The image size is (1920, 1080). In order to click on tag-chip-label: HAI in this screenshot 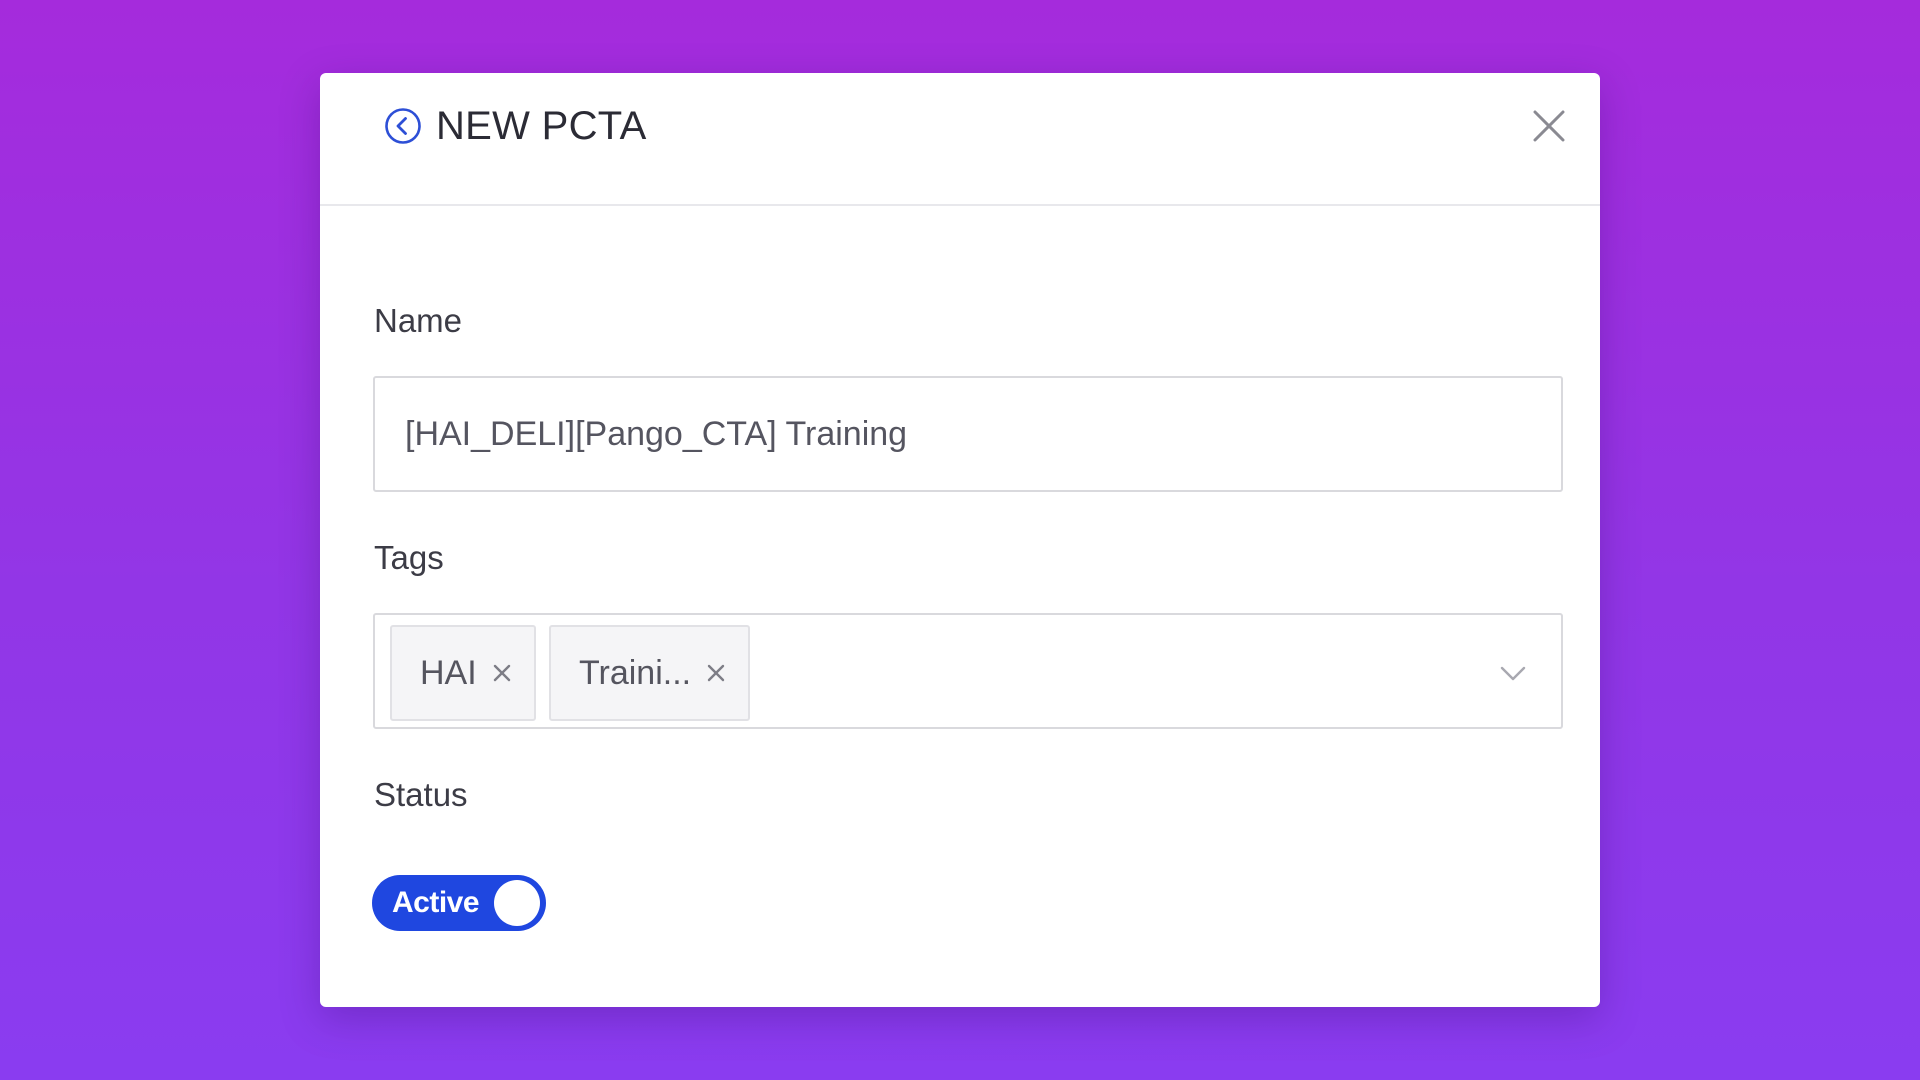, I will do `click(448, 672)`.